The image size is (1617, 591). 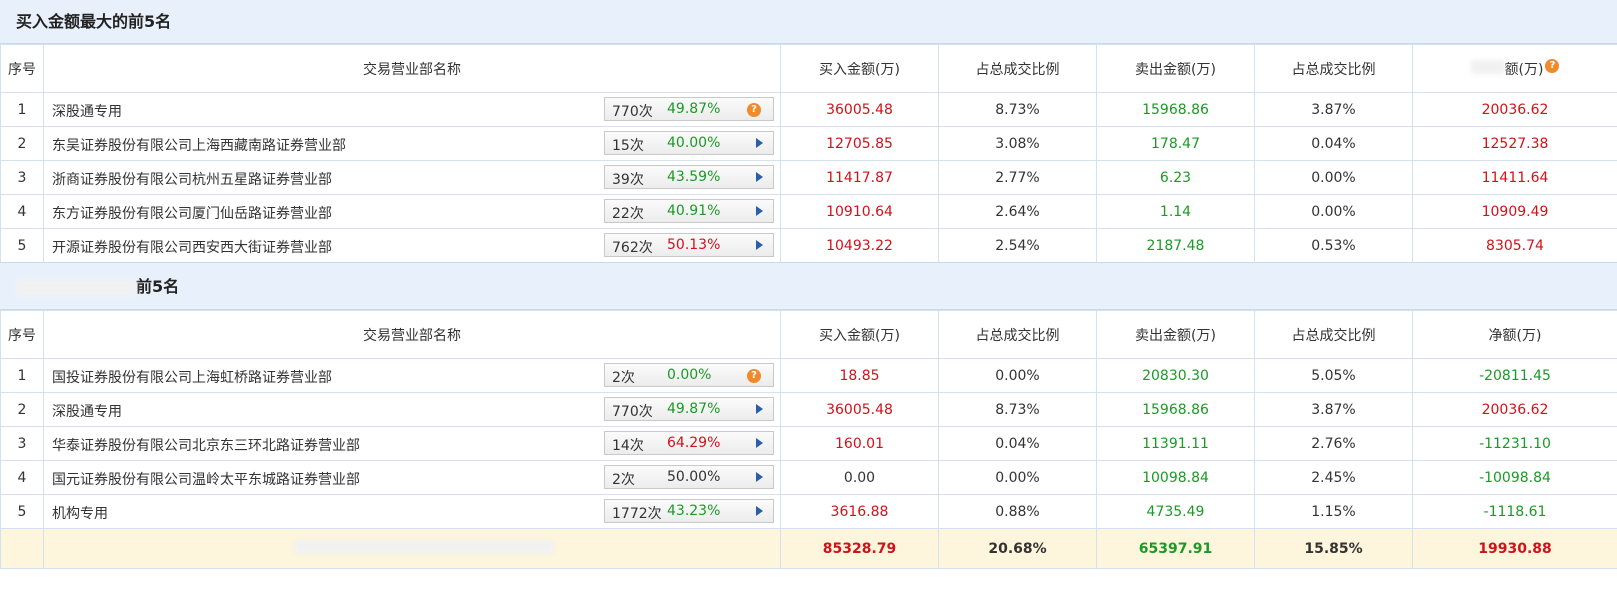 What do you see at coordinates (1175, 68) in the screenshot?
I see `header-sell-amount: 卖出金额(万)` at bounding box center [1175, 68].